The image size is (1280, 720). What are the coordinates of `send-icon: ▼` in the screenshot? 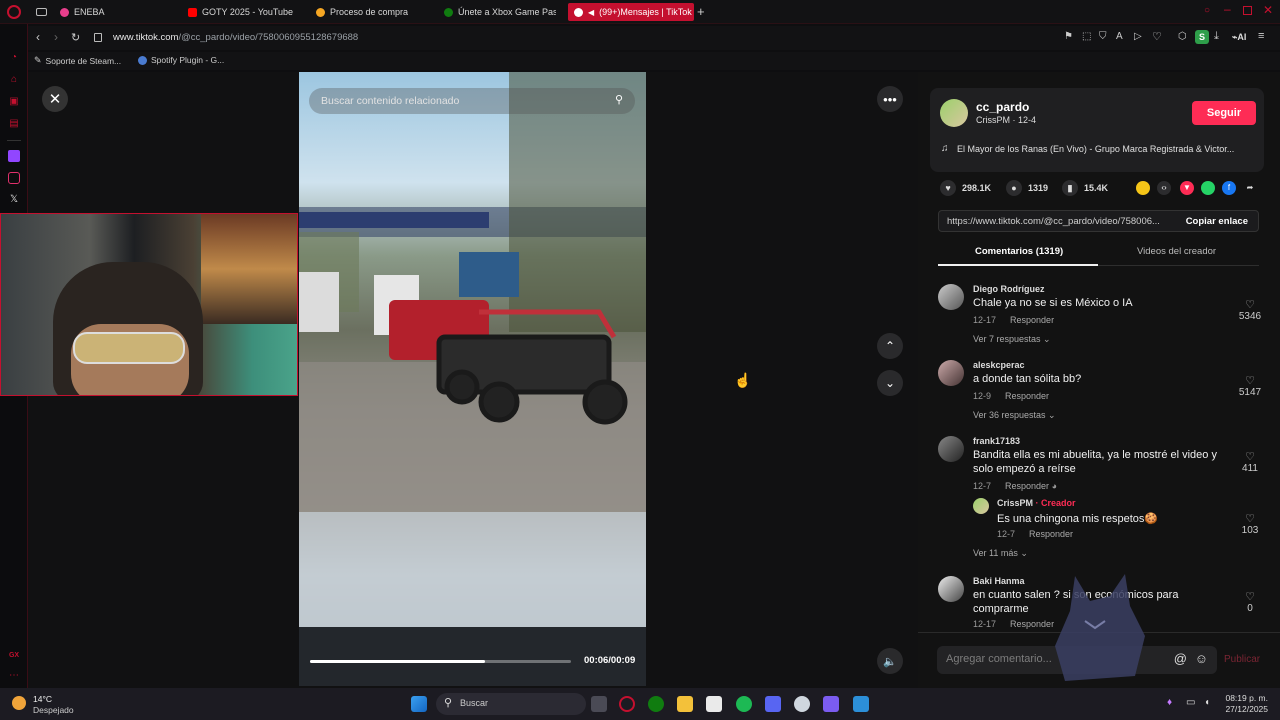 It's located at (1187, 188).